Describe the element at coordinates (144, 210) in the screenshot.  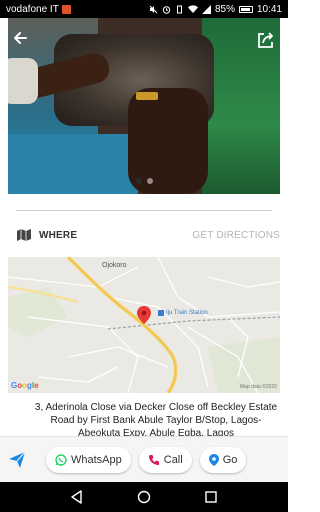
I see `divider` at that location.